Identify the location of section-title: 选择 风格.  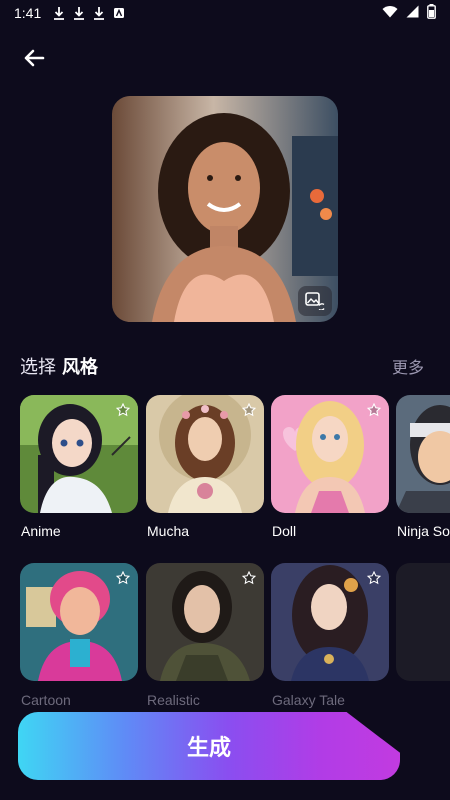
(59, 366).